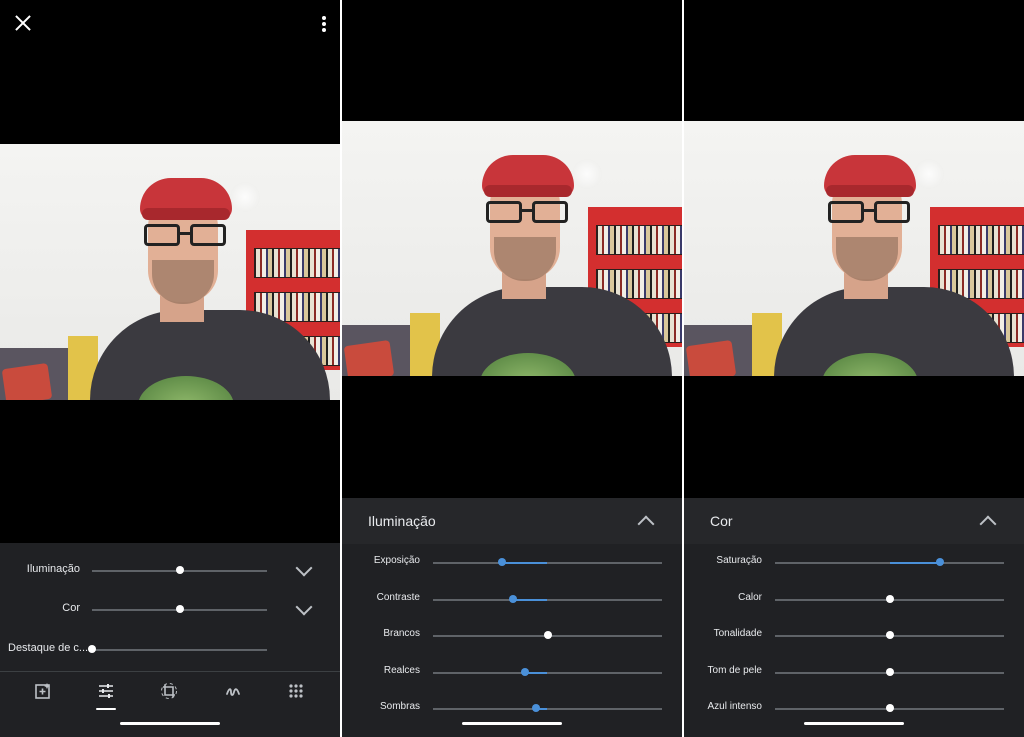  I want to click on slider-label: Tonalidade, so click(737, 633).